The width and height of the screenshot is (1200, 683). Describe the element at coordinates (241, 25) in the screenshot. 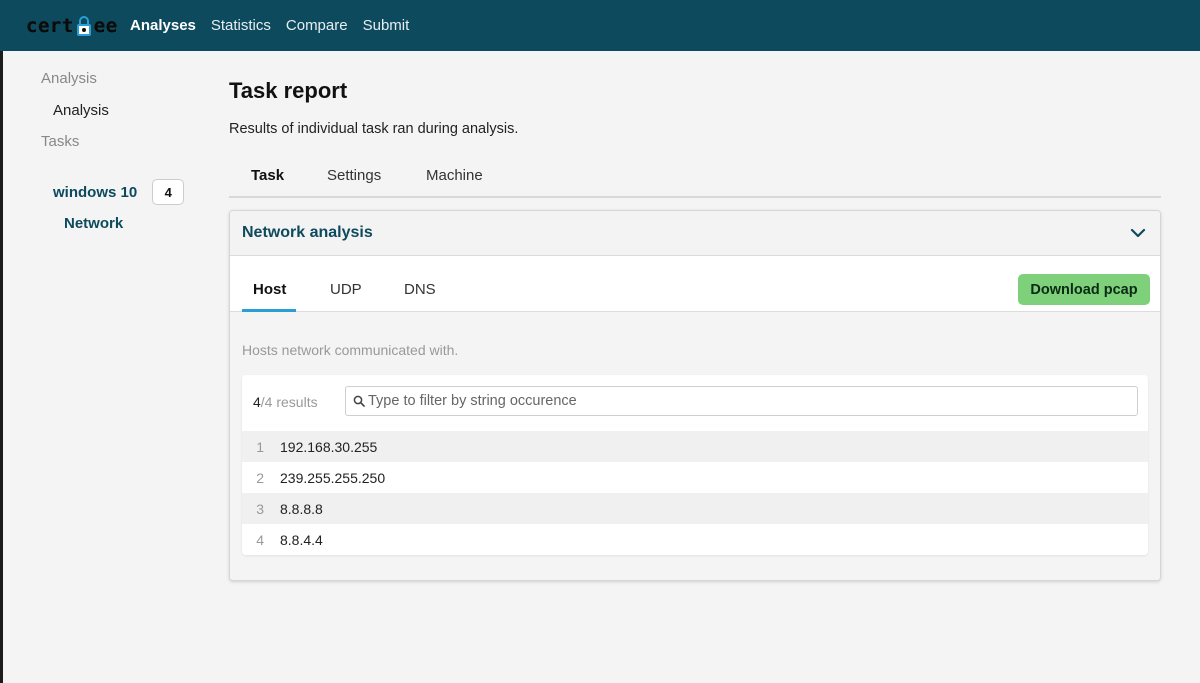

I see `nav-statistics: Statistics` at that location.